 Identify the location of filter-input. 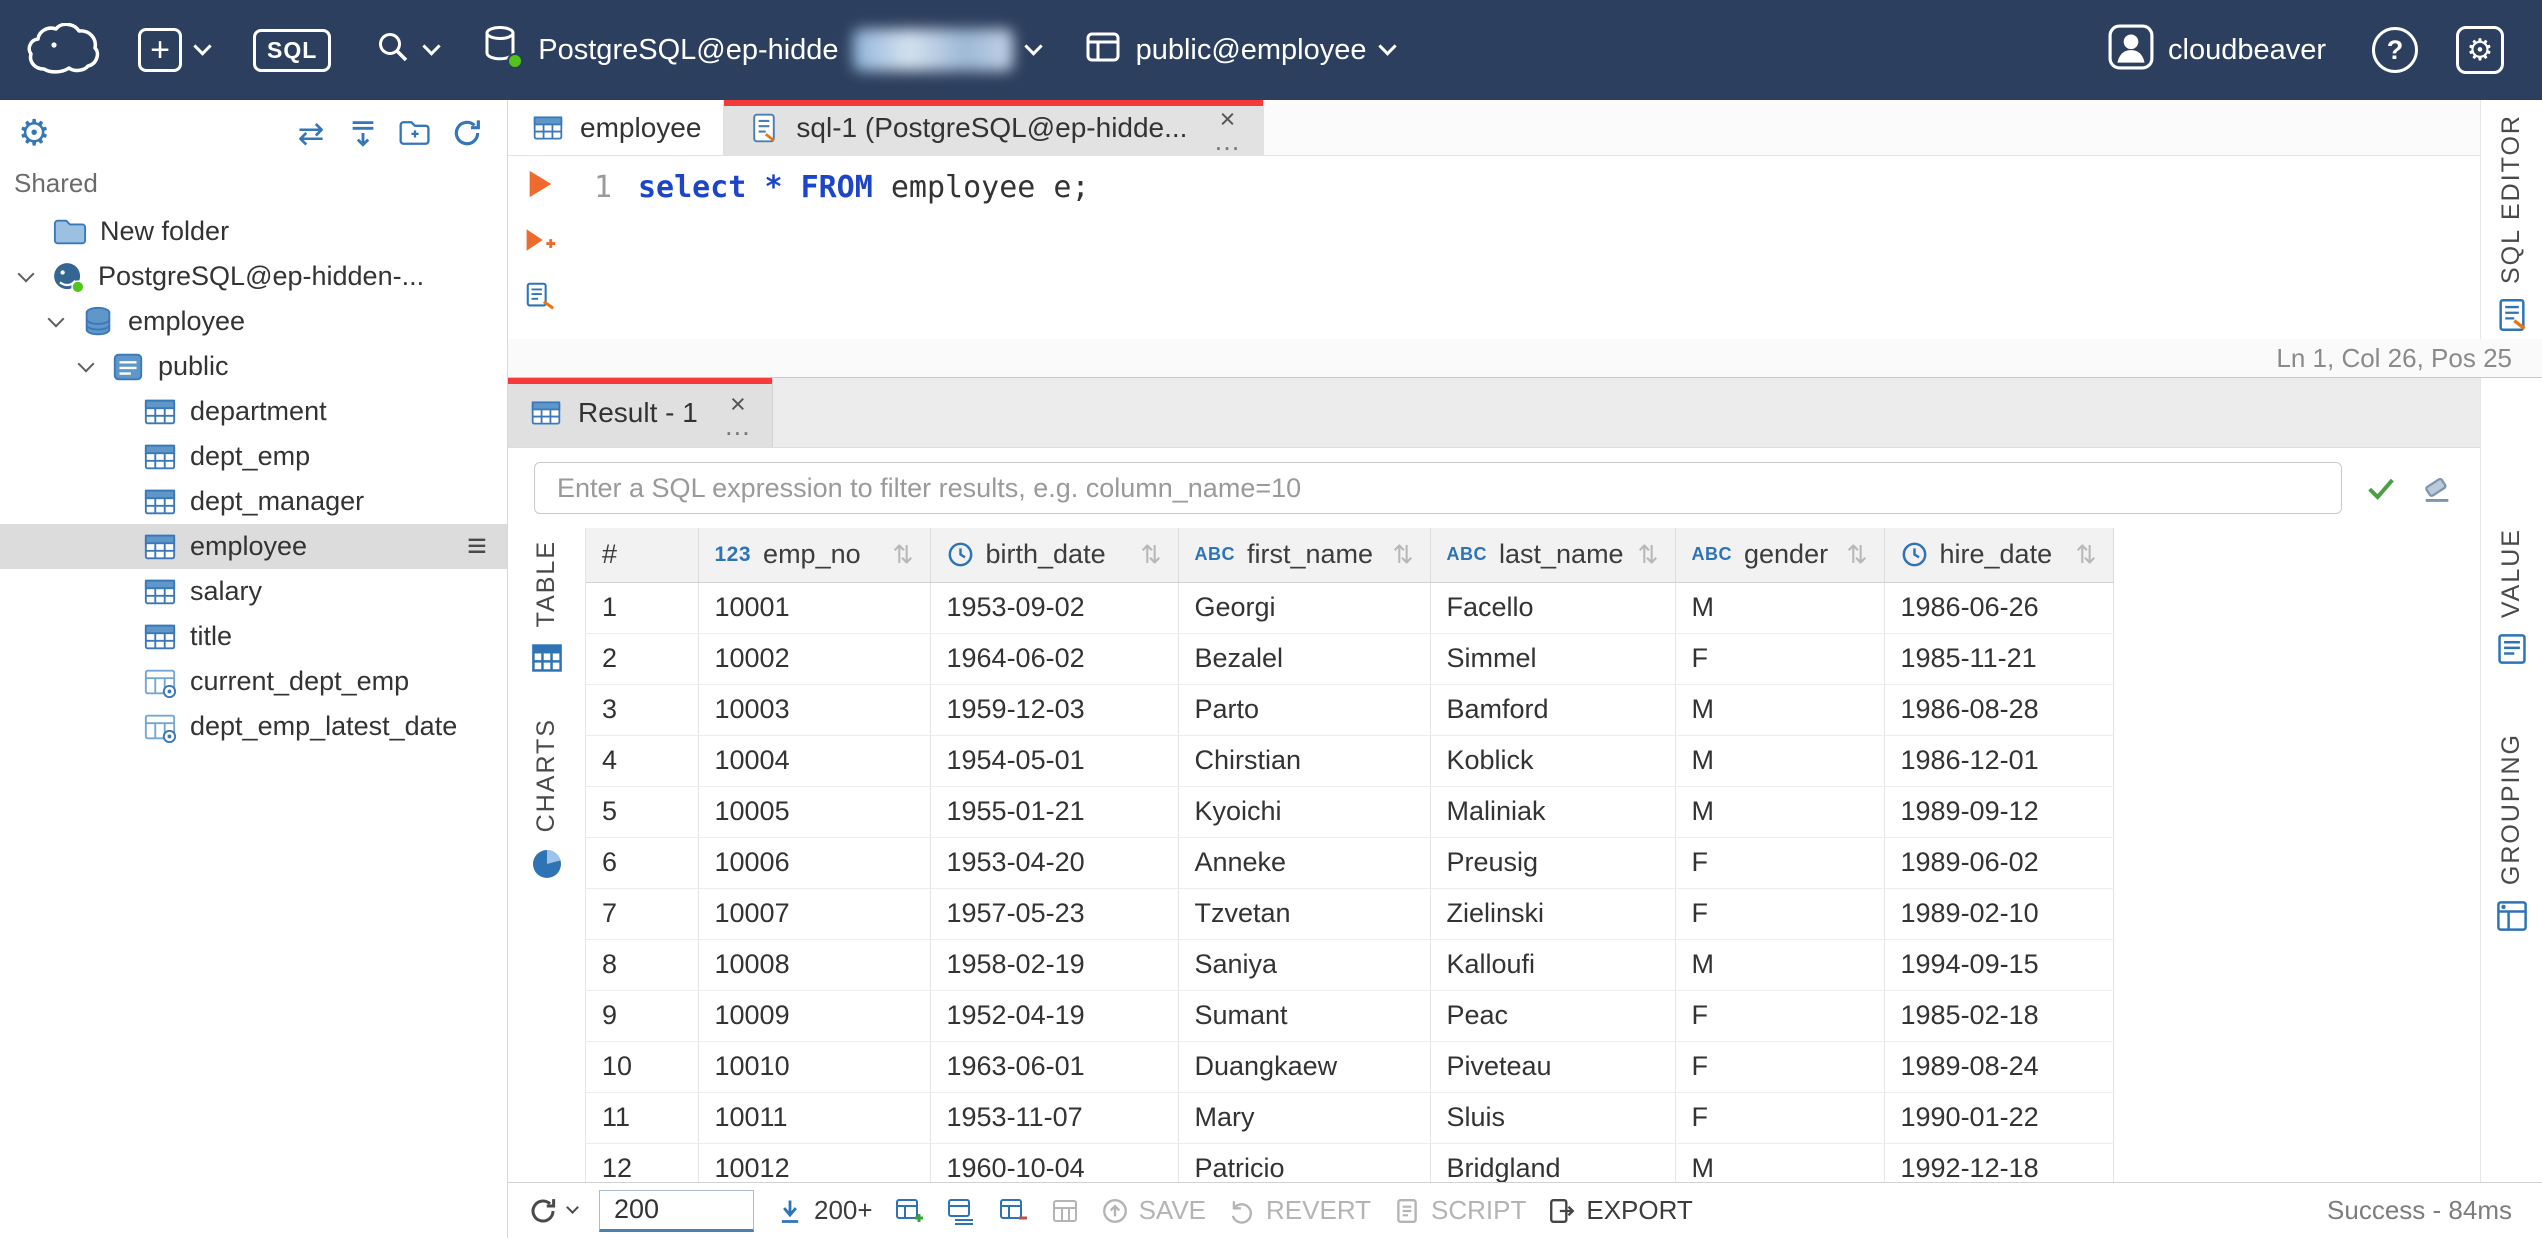
(1438, 488).